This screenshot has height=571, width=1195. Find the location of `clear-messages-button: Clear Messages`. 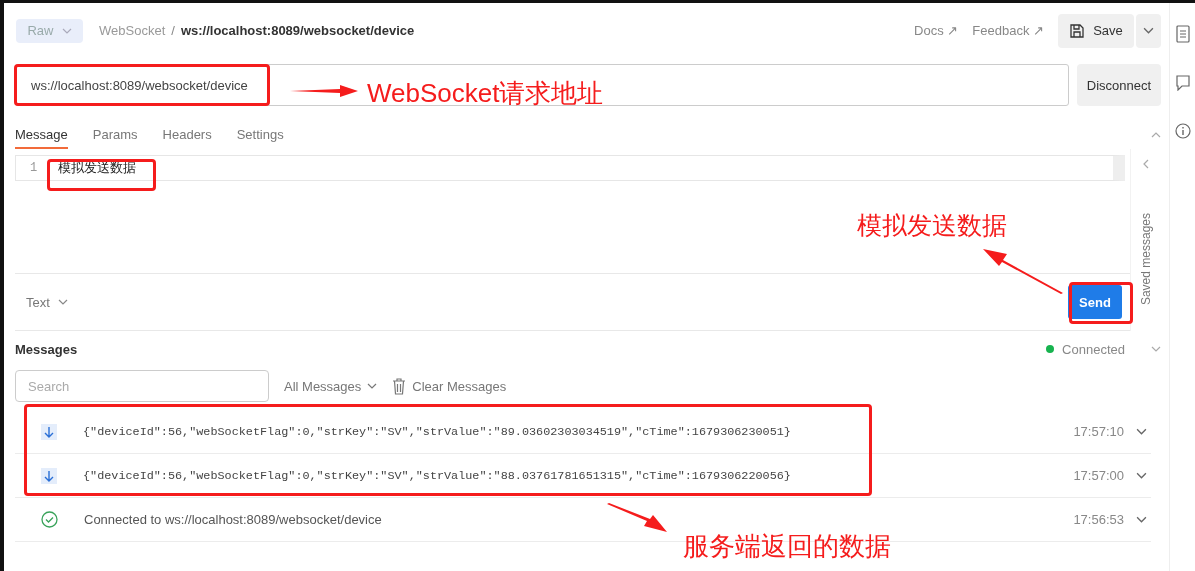

clear-messages-button: Clear Messages is located at coordinates (449, 386).